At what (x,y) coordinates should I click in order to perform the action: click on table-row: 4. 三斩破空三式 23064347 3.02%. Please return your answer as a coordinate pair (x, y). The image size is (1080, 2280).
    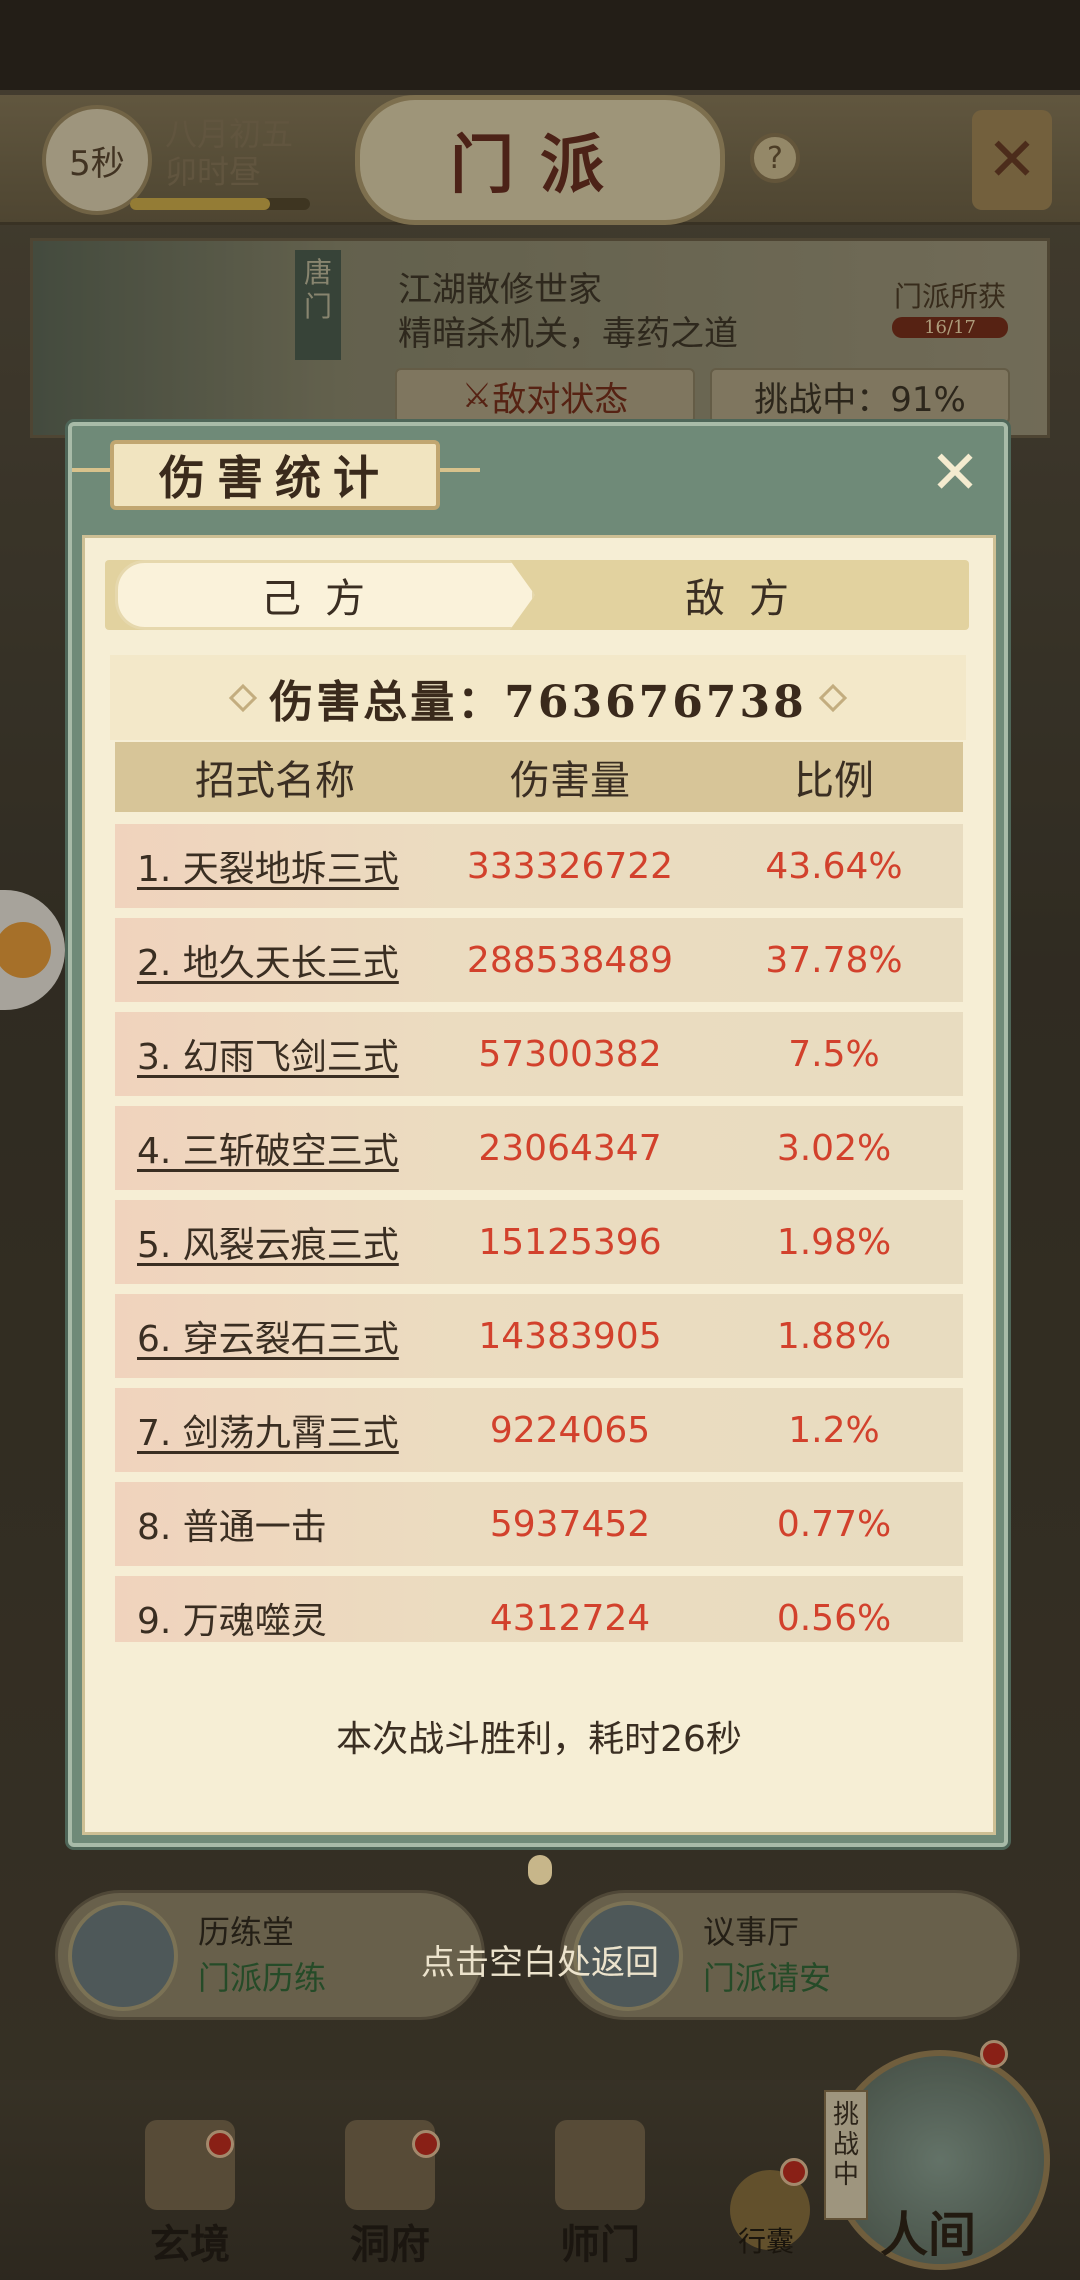
    Looking at the image, I should click on (539, 1148).